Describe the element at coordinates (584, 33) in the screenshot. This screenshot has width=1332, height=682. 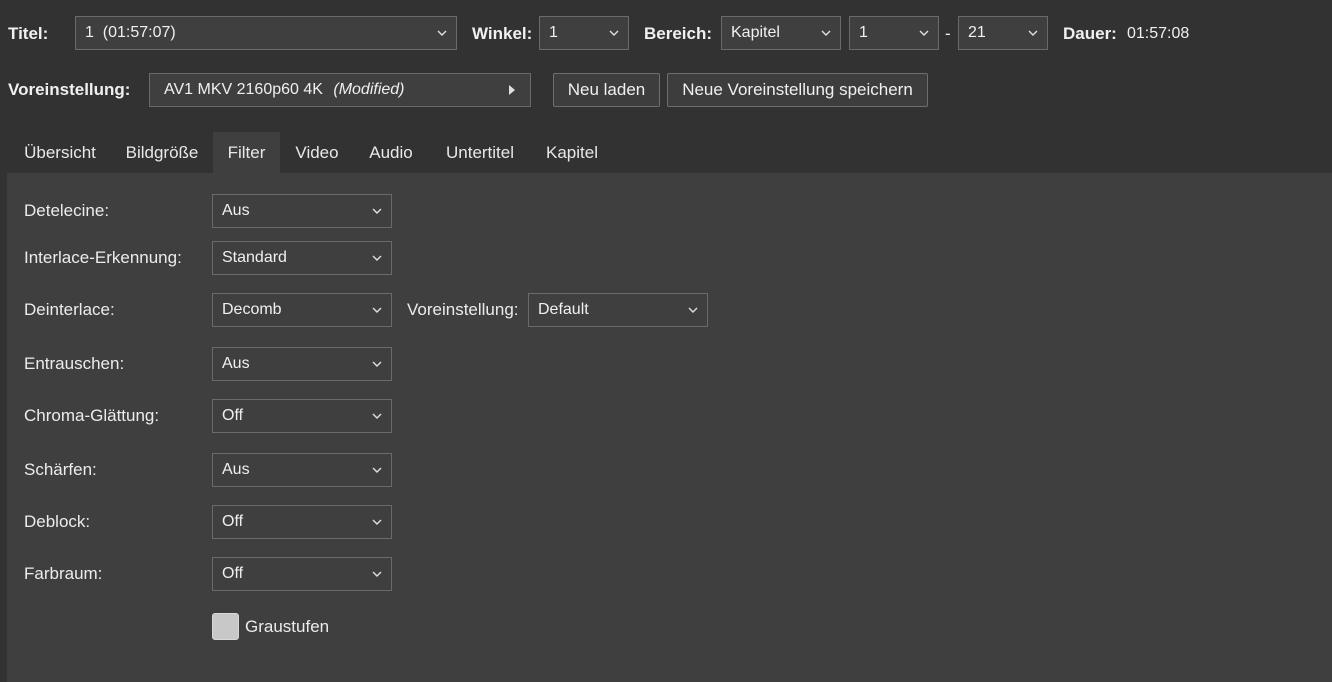
I see `winkel-select: 1` at that location.